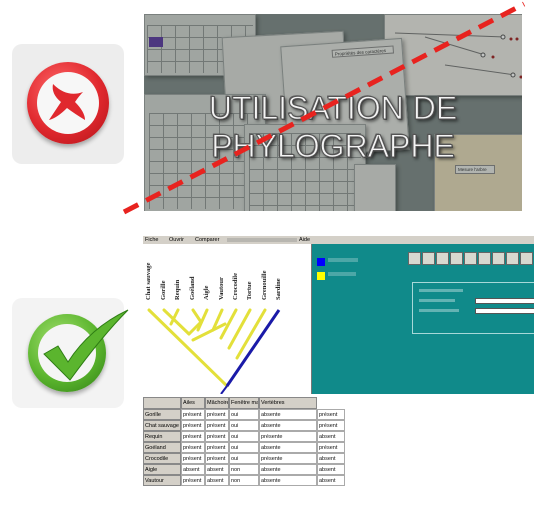 Image resolution: width=534 pixels, height=507 pixels. I want to click on table-row-header: Aigle, so click(162, 469).